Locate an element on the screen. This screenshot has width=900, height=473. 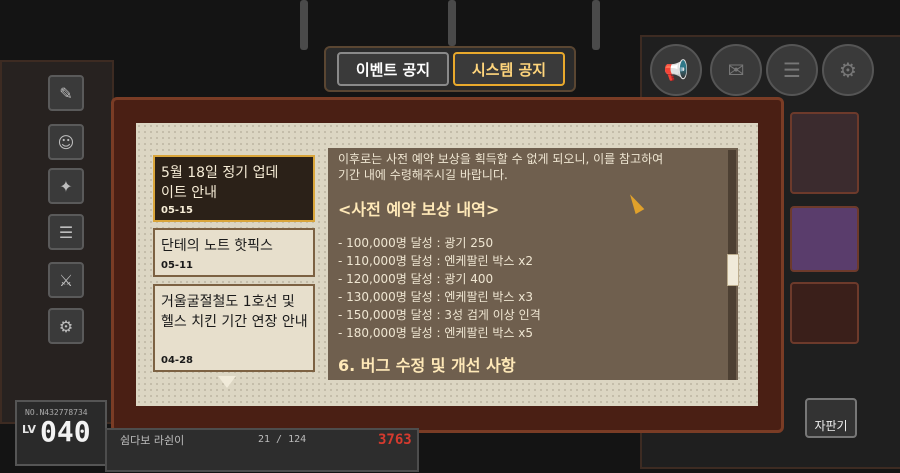
scroll-icon: ☰ is located at coordinates (66, 232).